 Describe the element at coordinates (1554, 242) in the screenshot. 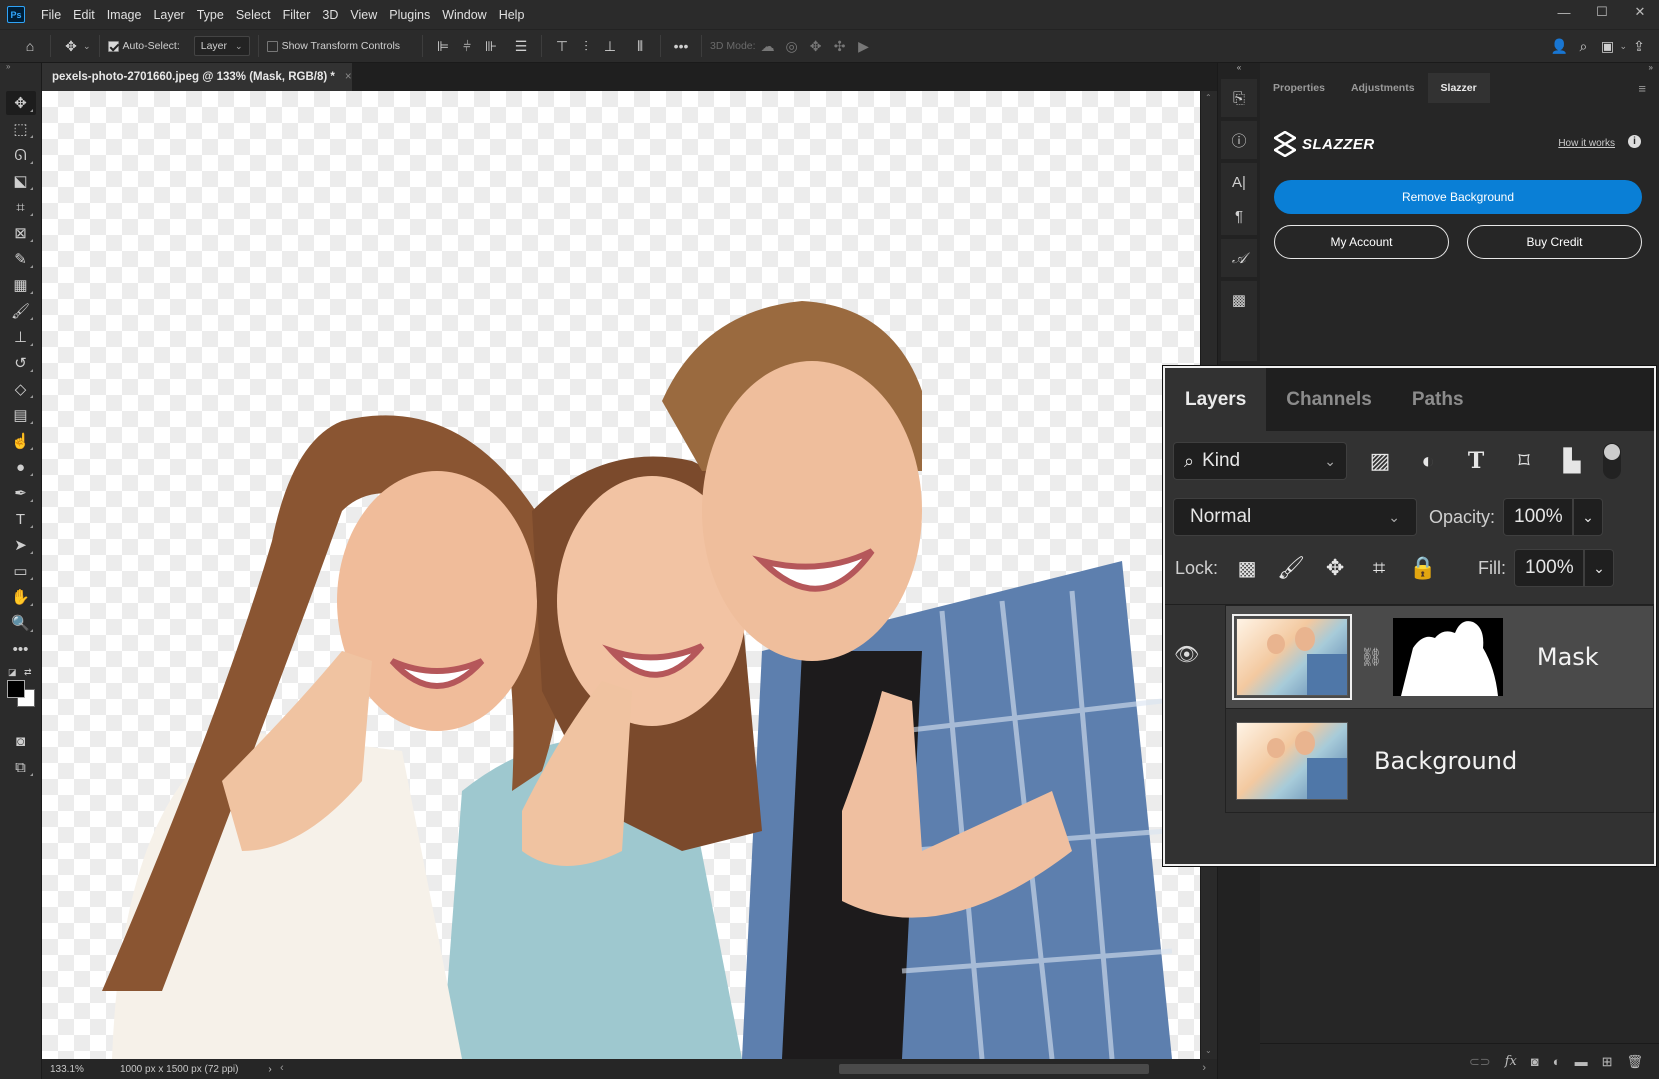

I see `buy-credit-button: Buy Credit` at that location.